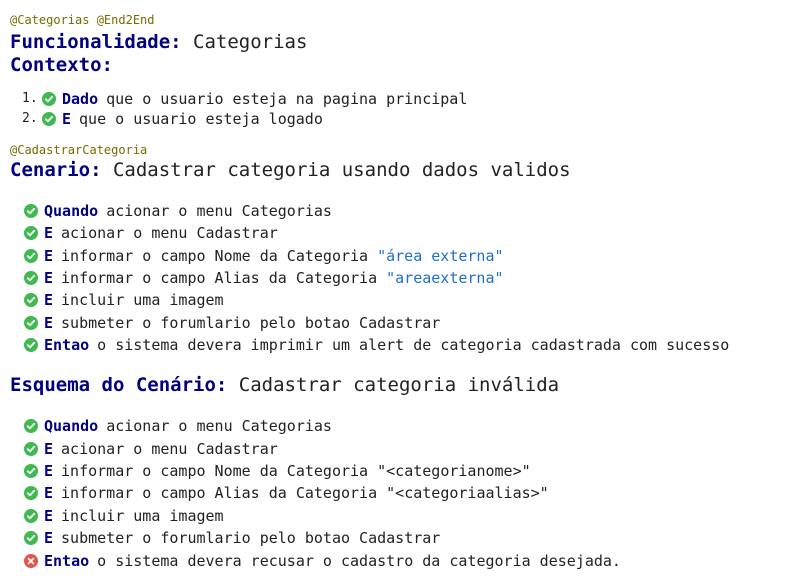 This screenshot has height=584, width=809. Describe the element at coordinates (79, 150) in the screenshot. I see `scenario-tag: @CadastrarCategoria` at that location.